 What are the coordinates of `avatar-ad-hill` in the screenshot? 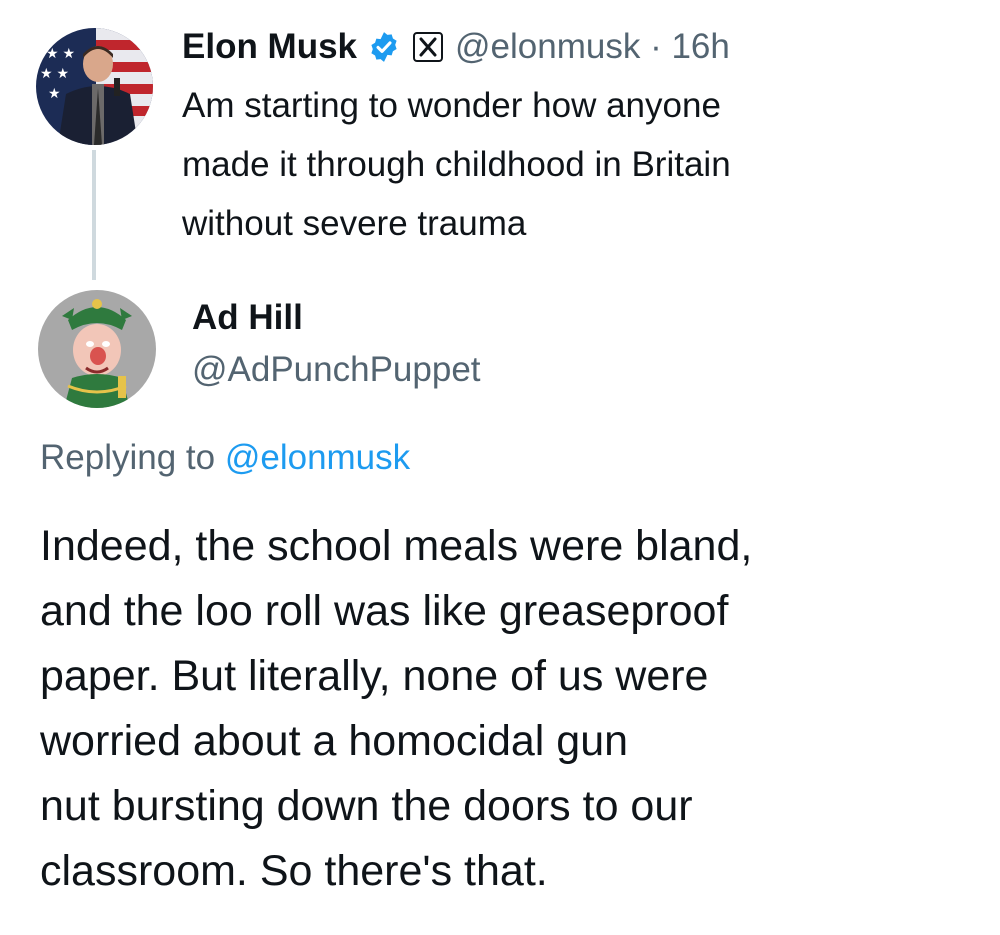 It's located at (97, 349).